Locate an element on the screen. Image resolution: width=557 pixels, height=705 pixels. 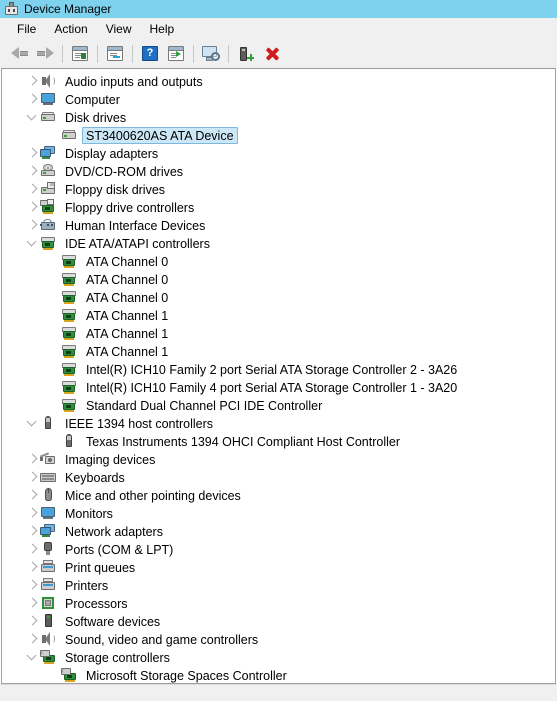
tree-node: Monitors is located at coordinates (278, 513).